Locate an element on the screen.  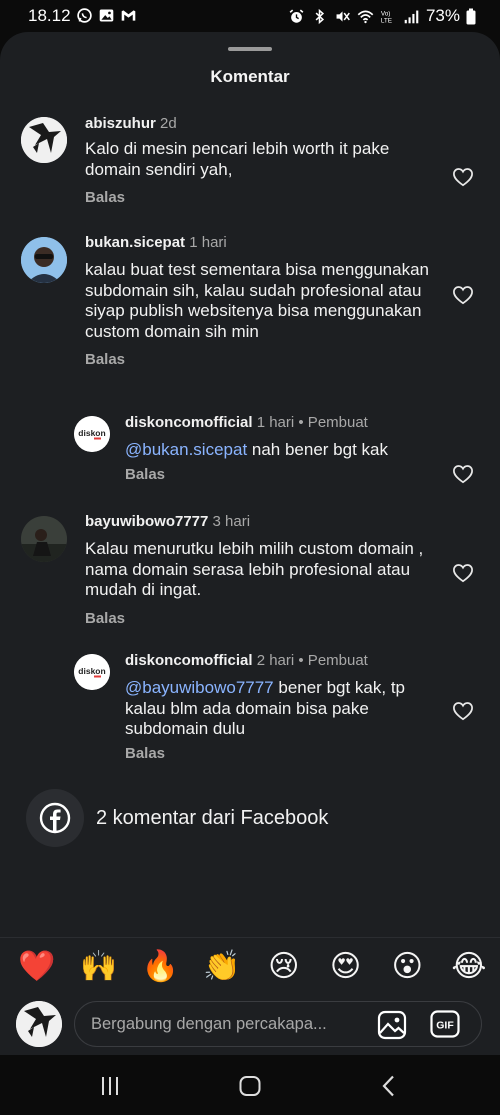
mention-link: @bukan.sicepat is located at coordinates (186, 449).